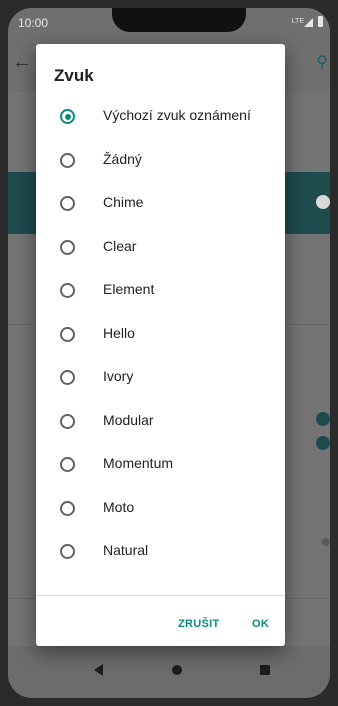 This screenshot has height=706, width=338. I want to click on sound-option: Chime, so click(160, 204).